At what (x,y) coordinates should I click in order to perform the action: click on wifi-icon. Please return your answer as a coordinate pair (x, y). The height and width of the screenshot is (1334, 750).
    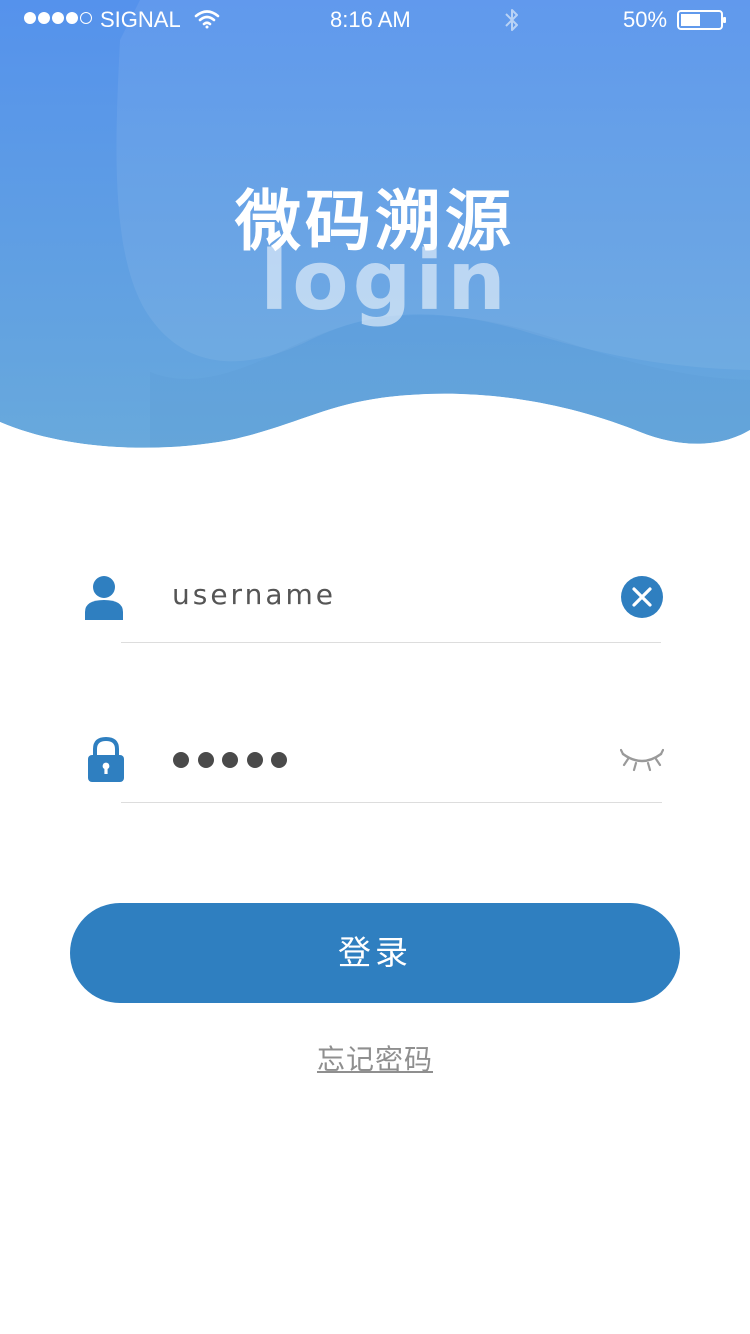
    Looking at the image, I should click on (207, 19).